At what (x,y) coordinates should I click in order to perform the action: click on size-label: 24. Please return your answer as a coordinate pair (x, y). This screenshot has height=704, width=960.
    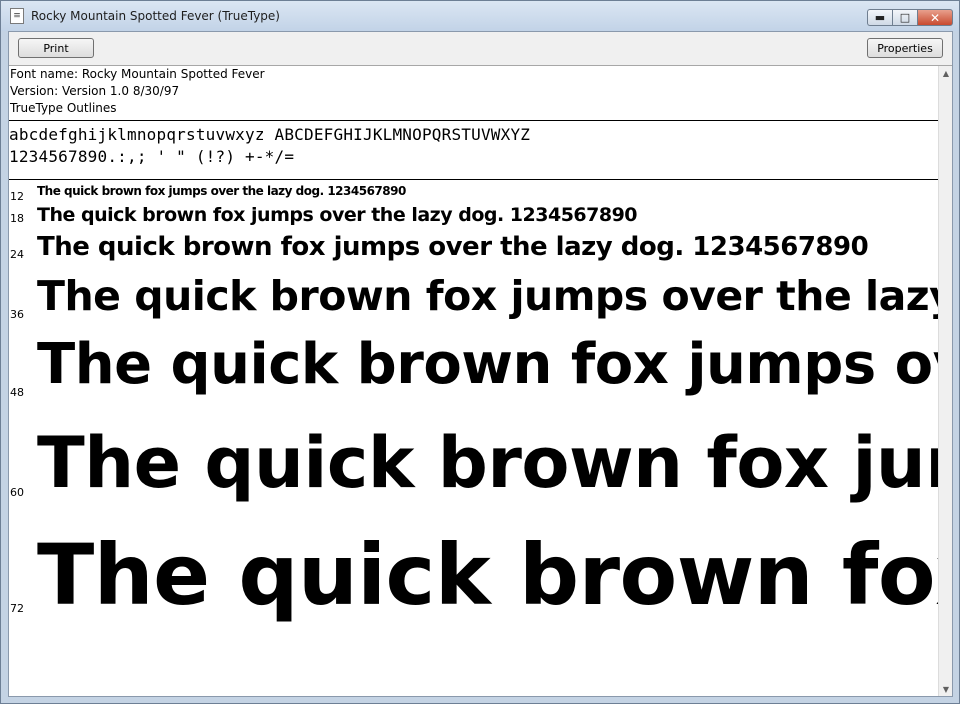
    Looking at the image, I should click on (17, 254).